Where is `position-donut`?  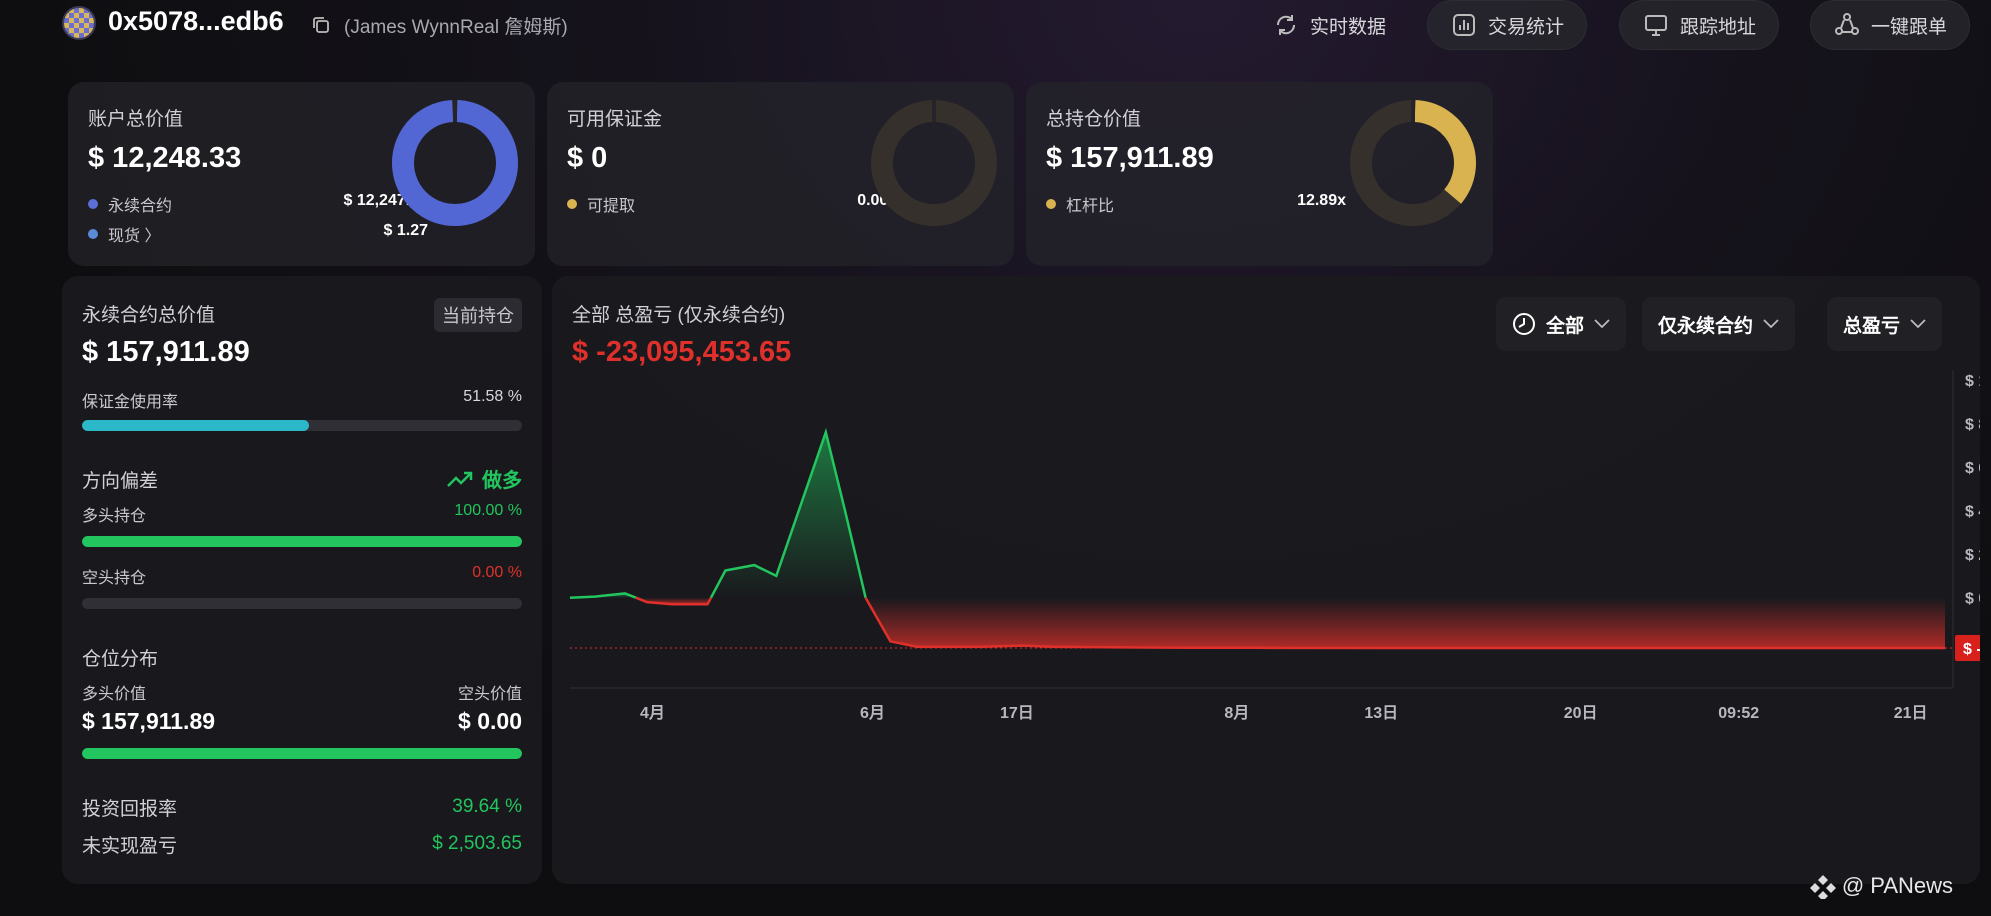
position-donut is located at coordinates (1413, 163).